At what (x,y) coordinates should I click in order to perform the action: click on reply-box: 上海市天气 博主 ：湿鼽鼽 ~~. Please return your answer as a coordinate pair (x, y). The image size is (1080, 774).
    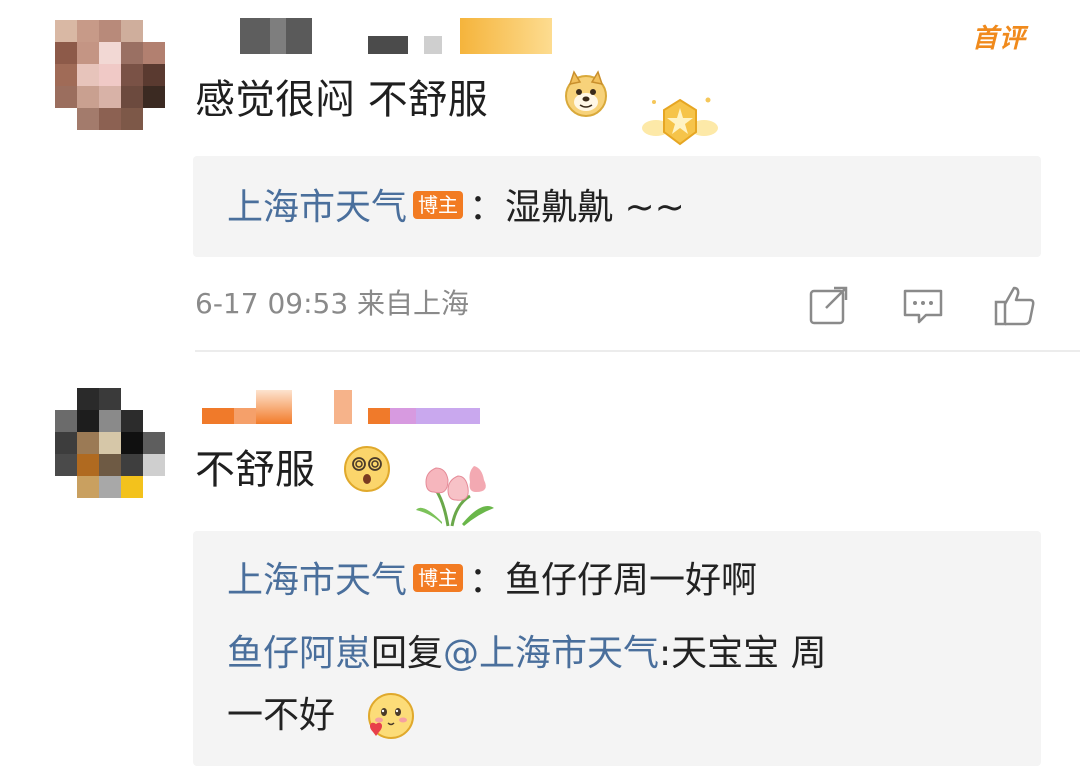
    Looking at the image, I should click on (617, 206).